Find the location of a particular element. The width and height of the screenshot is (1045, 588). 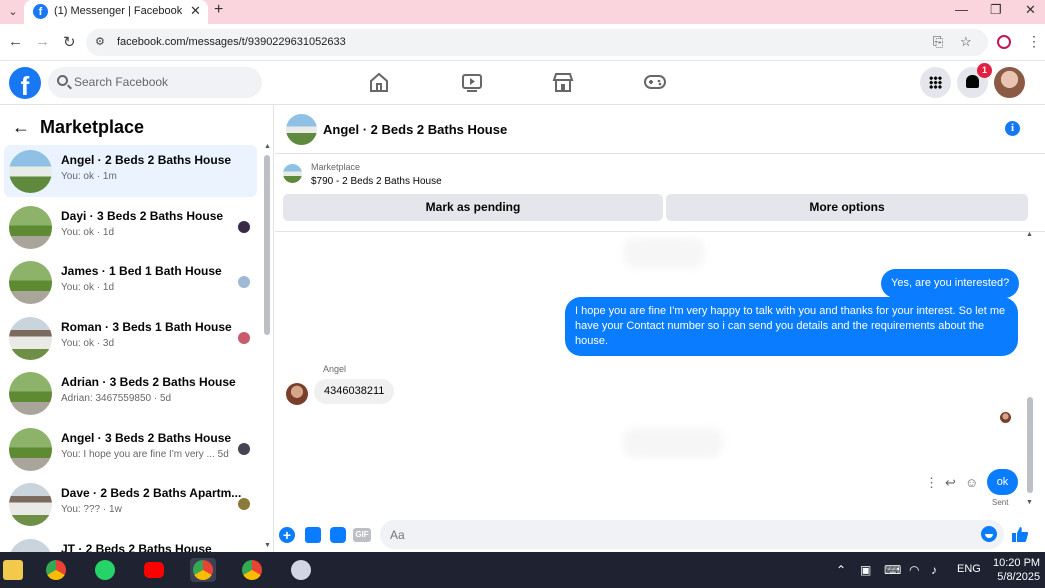

conversation-preview: You: ok · 3d is located at coordinates (88, 343).